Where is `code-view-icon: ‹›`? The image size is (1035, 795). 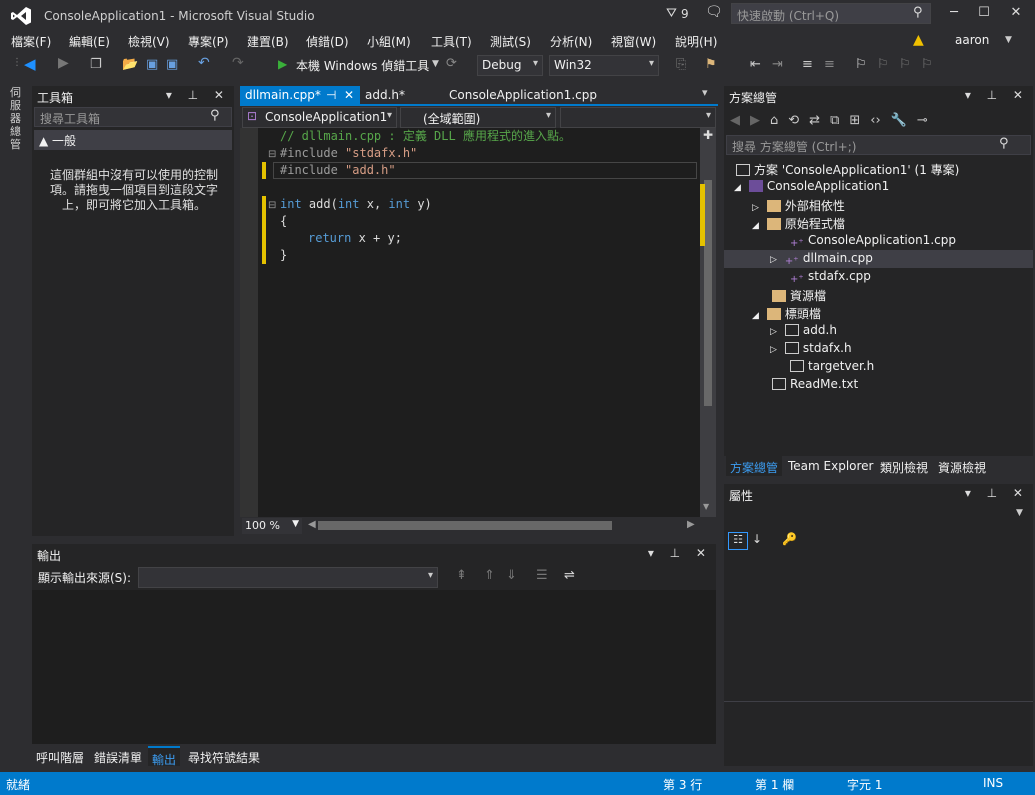
code-view-icon: ‹› is located at coordinates (875, 120).